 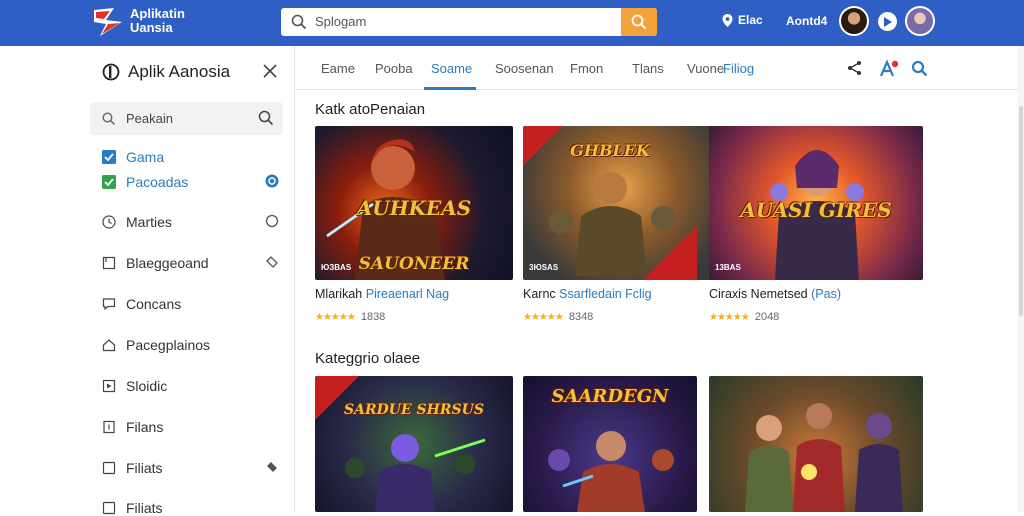 I want to click on game-title: Karnc Ssarfledain Fclig, so click(x=587, y=294).